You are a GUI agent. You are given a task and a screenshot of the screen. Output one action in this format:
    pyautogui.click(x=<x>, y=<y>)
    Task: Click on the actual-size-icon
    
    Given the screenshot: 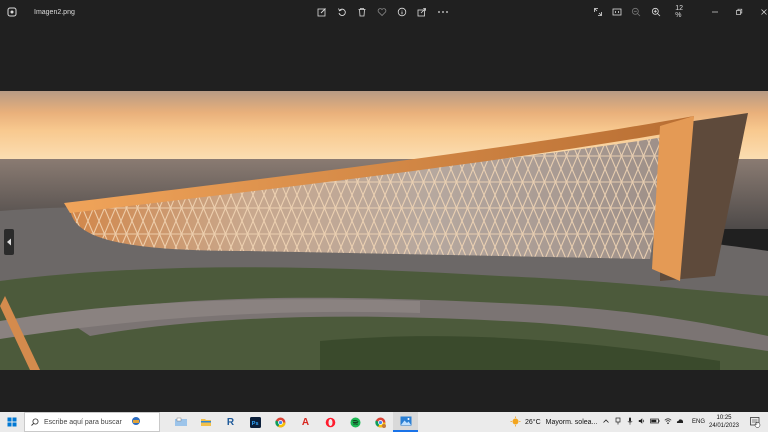 What is the action you would take?
    pyautogui.click(x=616, y=12)
    